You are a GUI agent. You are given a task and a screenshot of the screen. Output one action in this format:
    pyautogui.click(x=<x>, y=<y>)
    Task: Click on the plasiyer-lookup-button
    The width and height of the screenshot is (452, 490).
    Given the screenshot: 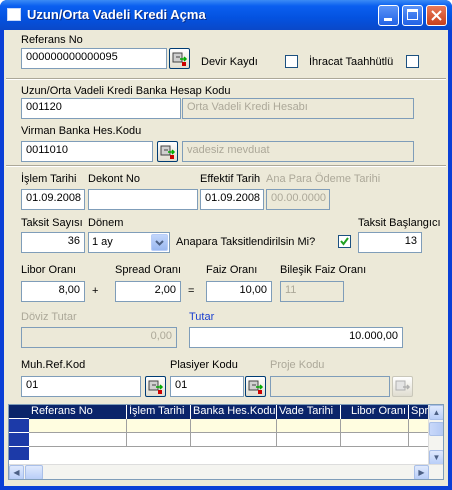 What is the action you would take?
    pyautogui.click(x=255, y=386)
    